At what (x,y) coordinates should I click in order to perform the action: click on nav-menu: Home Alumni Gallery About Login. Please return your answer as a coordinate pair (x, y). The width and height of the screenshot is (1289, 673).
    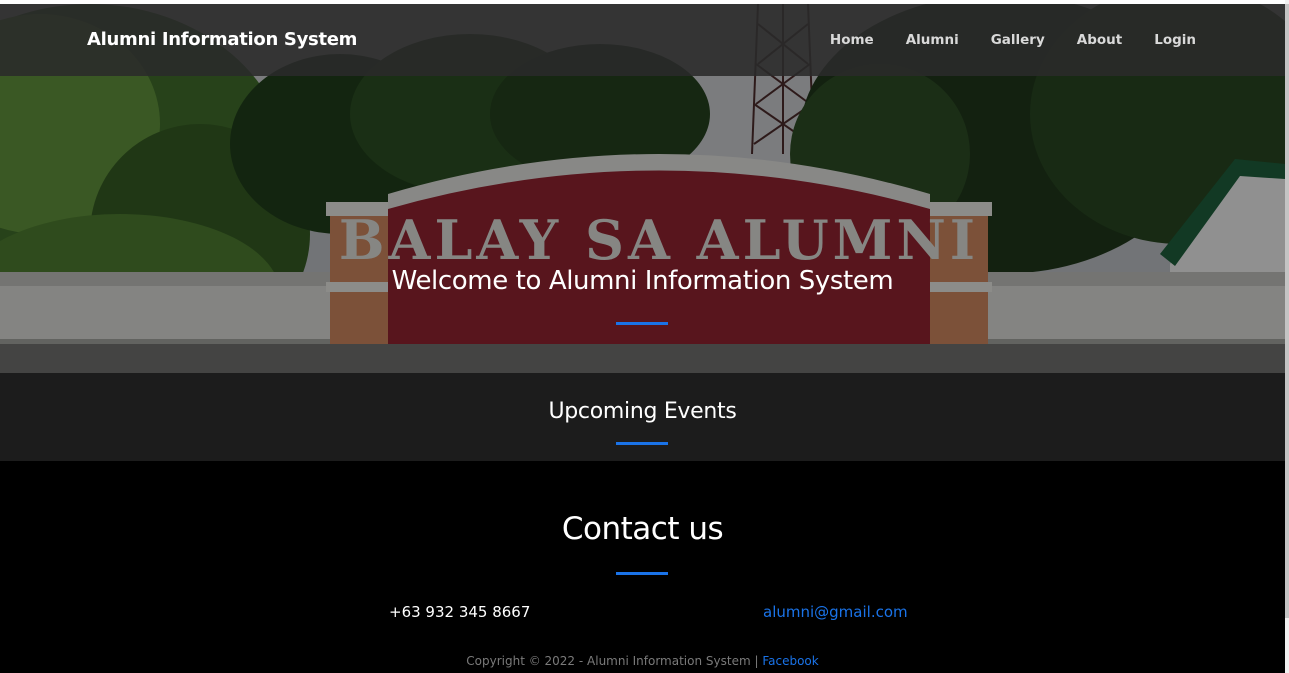
    Looking at the image, I should click on (997, 40).